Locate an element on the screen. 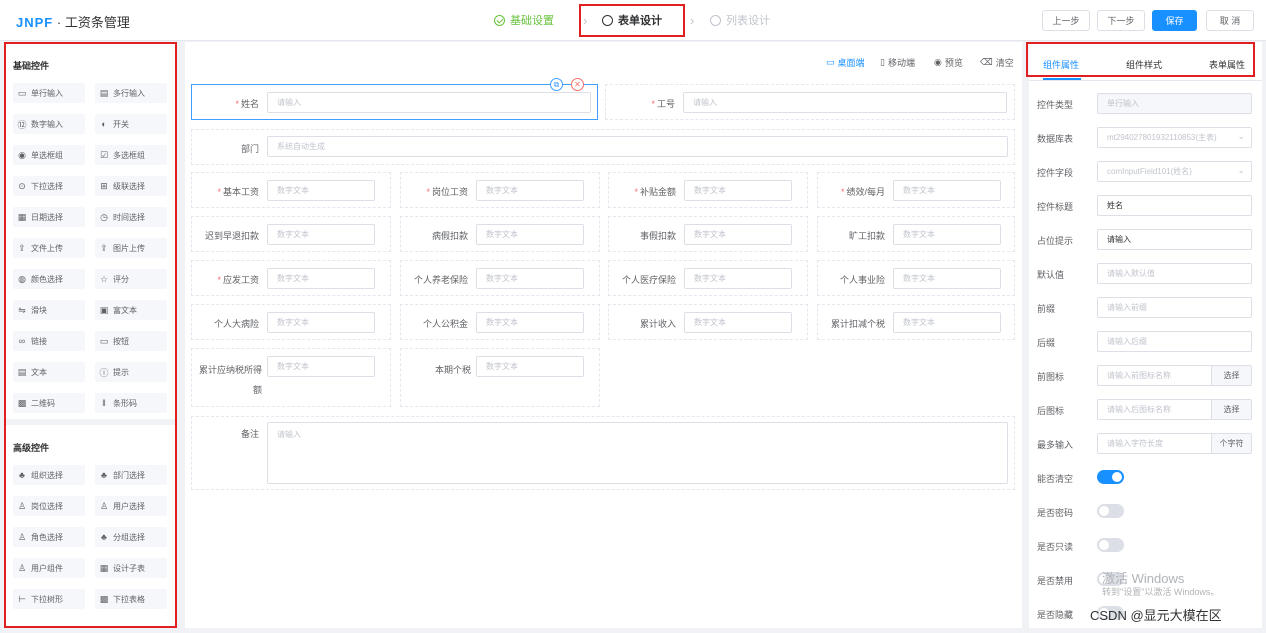  property-select: mt294027801932110853(主表) ⌄ is located at coordinates (1174, 137).